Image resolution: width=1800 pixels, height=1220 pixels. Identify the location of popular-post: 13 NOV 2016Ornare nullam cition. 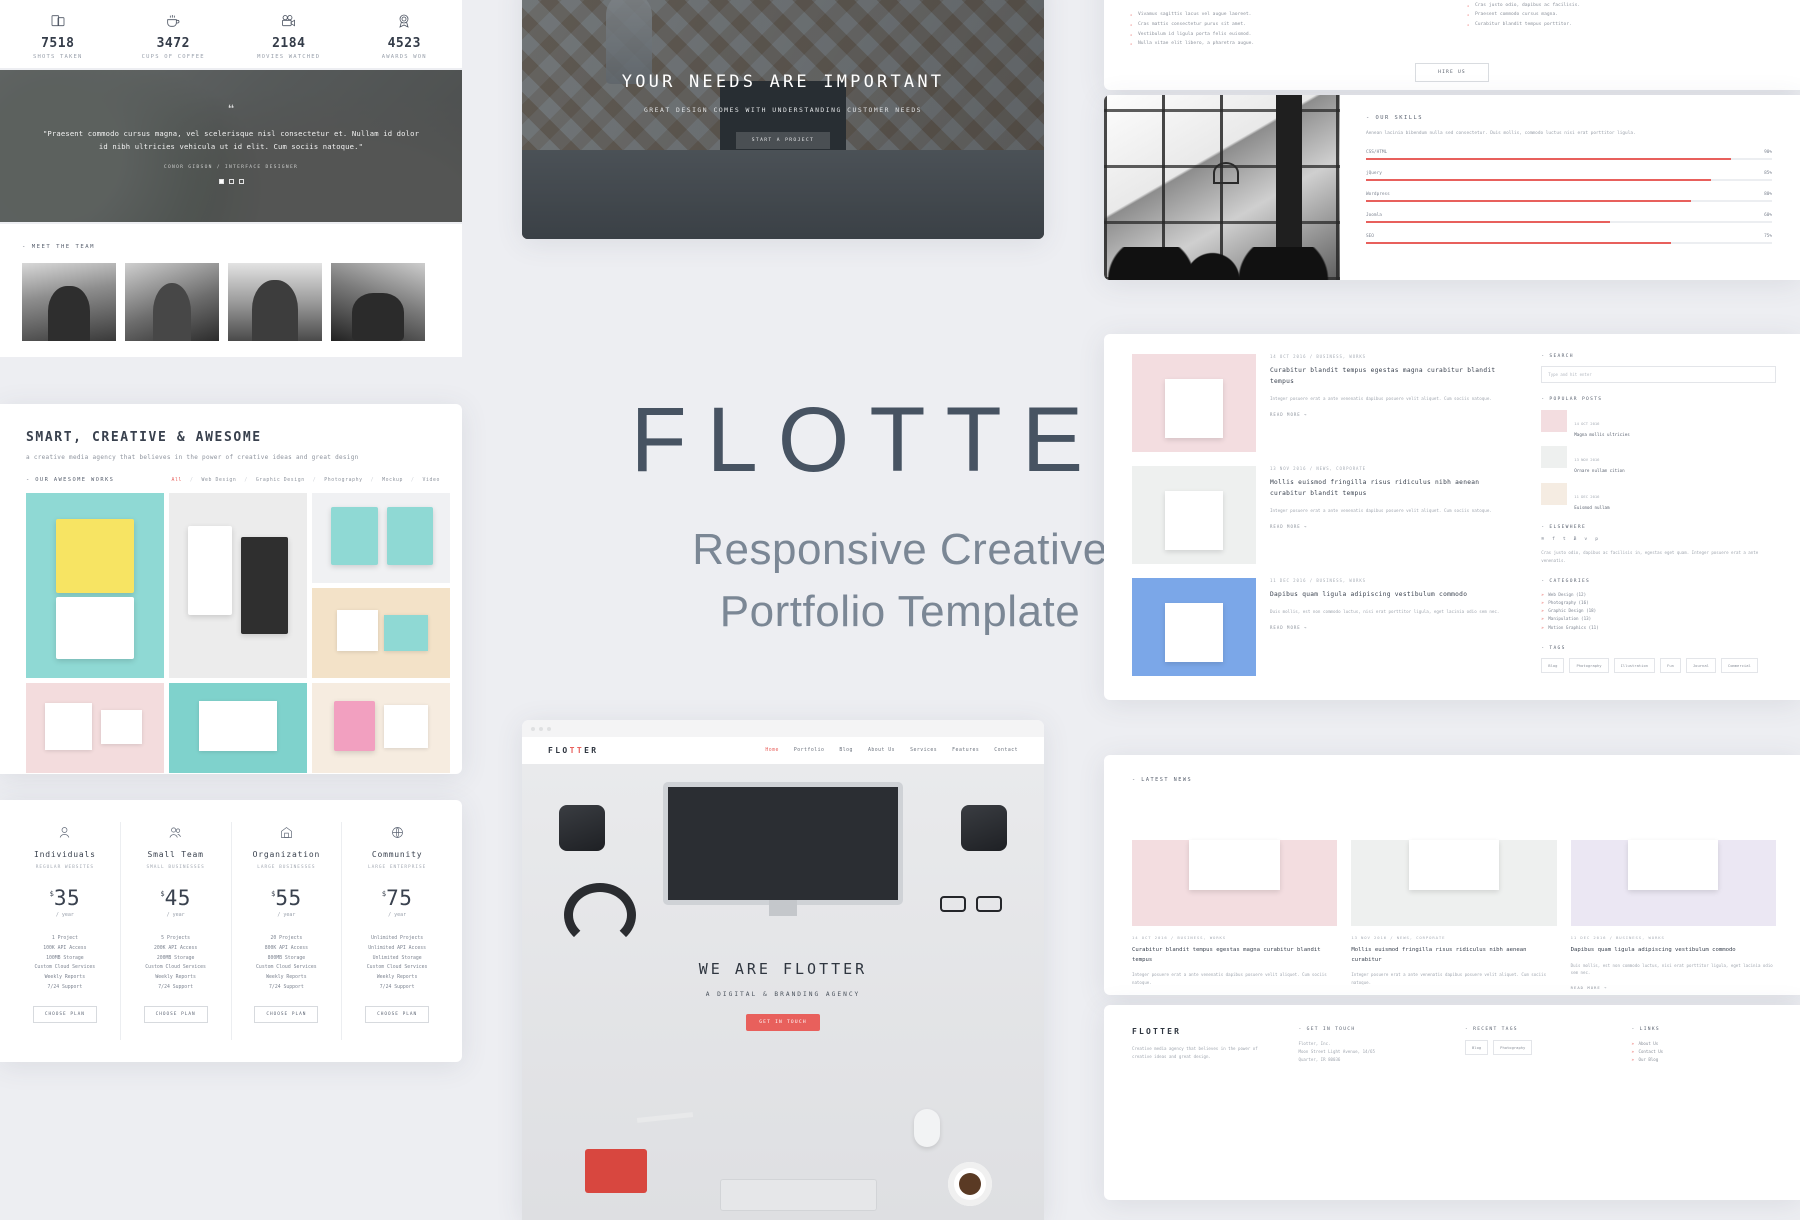
(1658, 460).